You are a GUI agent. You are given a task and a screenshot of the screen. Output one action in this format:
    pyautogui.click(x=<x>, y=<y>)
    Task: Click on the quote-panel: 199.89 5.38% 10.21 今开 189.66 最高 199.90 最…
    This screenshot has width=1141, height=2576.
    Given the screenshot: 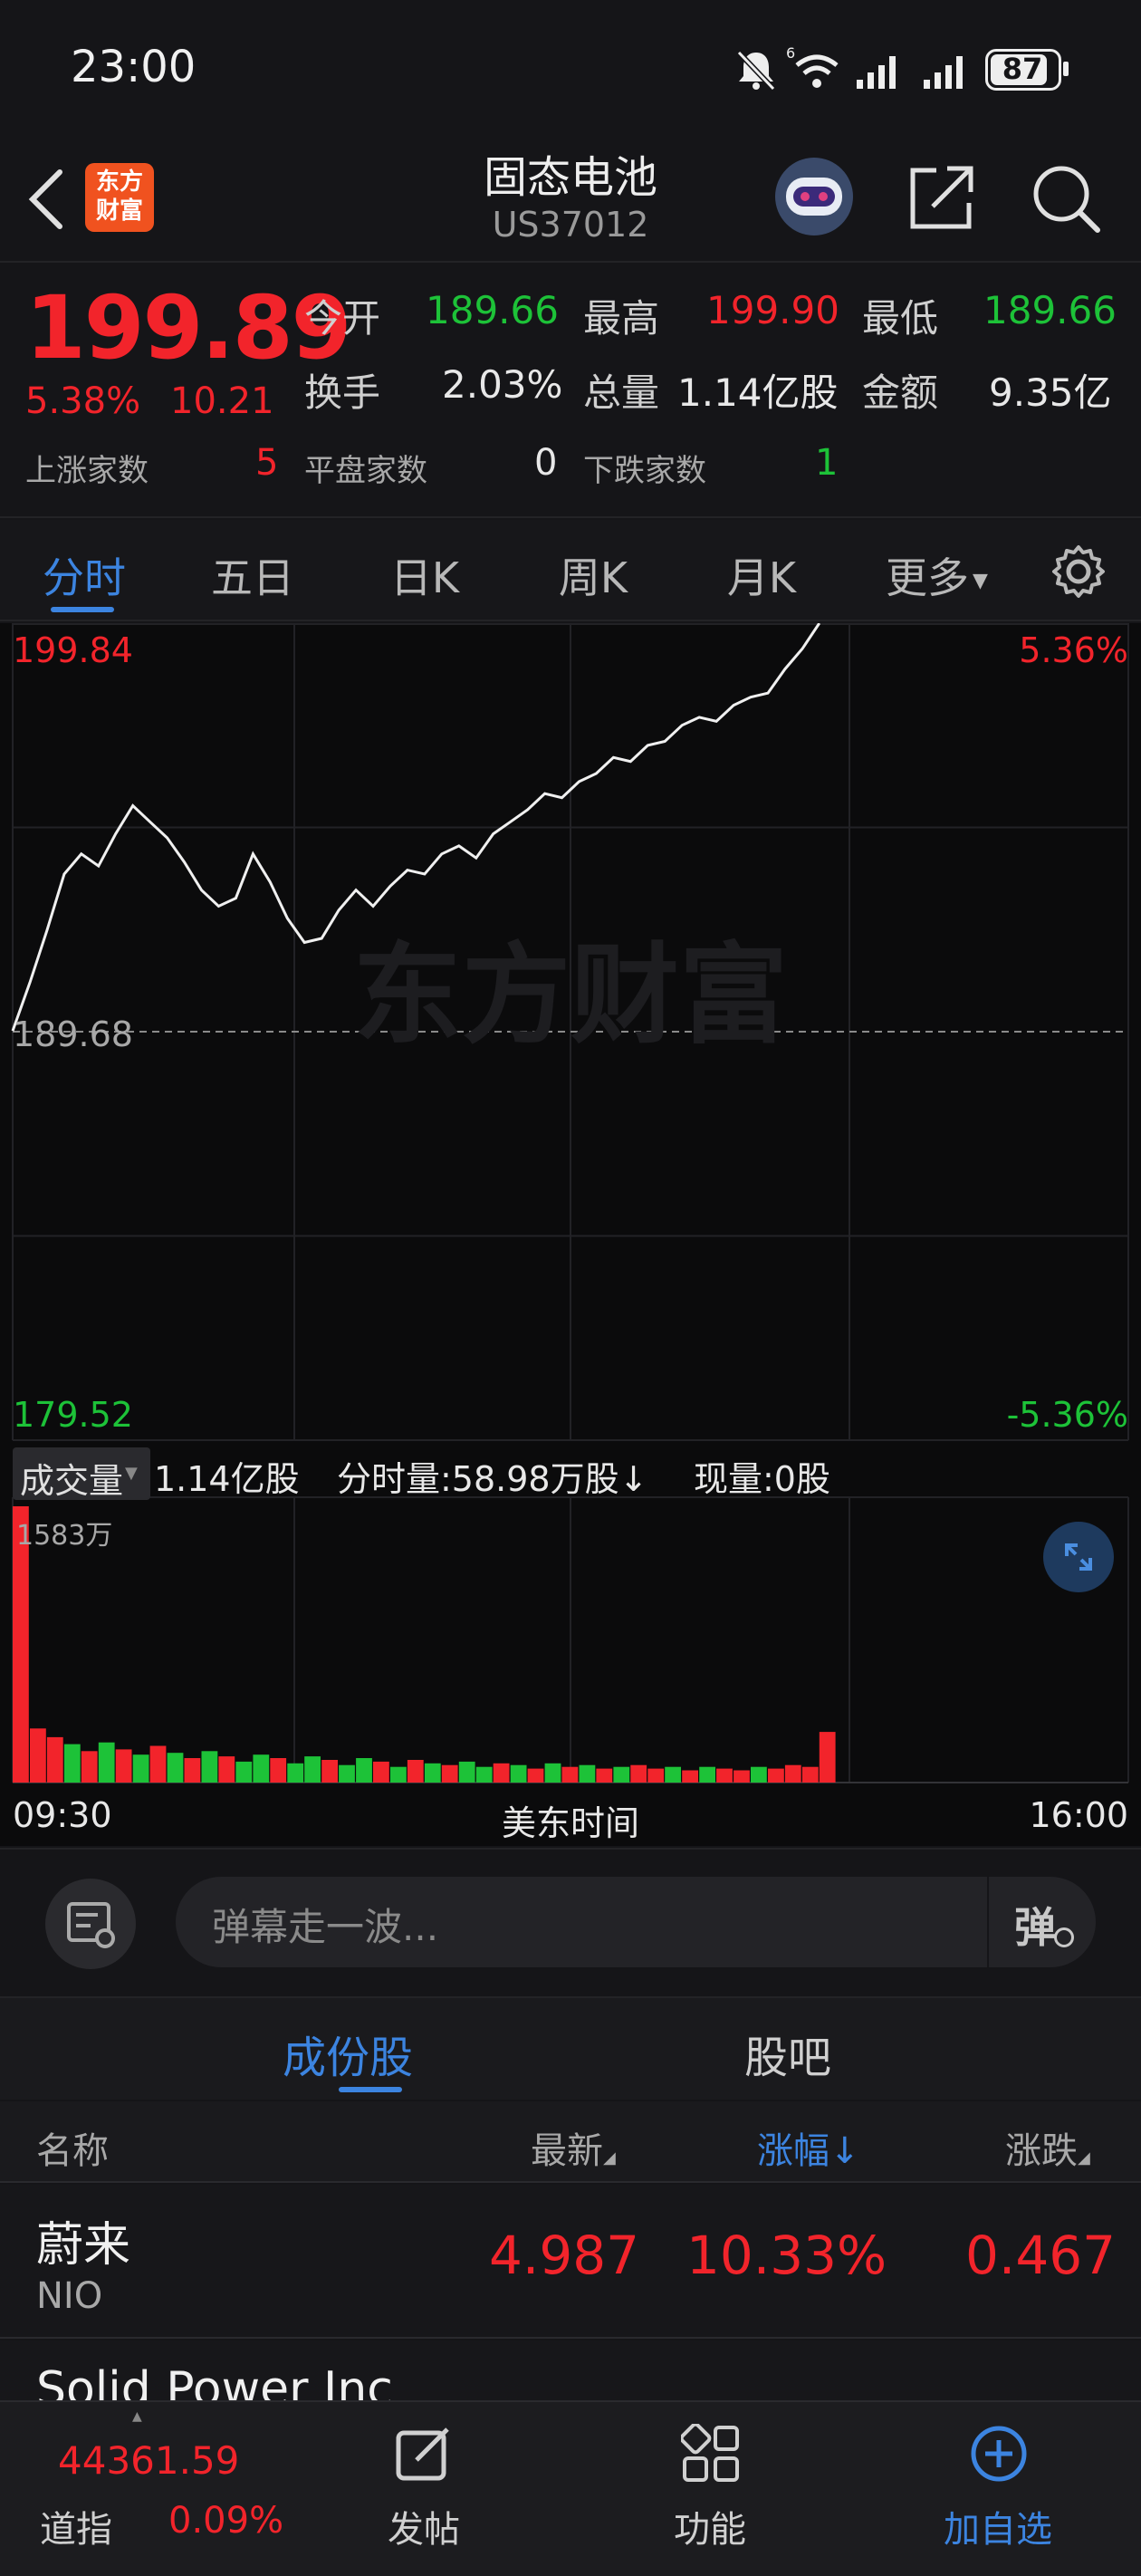 What is the action you would take?
    pyautogui.click(x=570, y=391)
    